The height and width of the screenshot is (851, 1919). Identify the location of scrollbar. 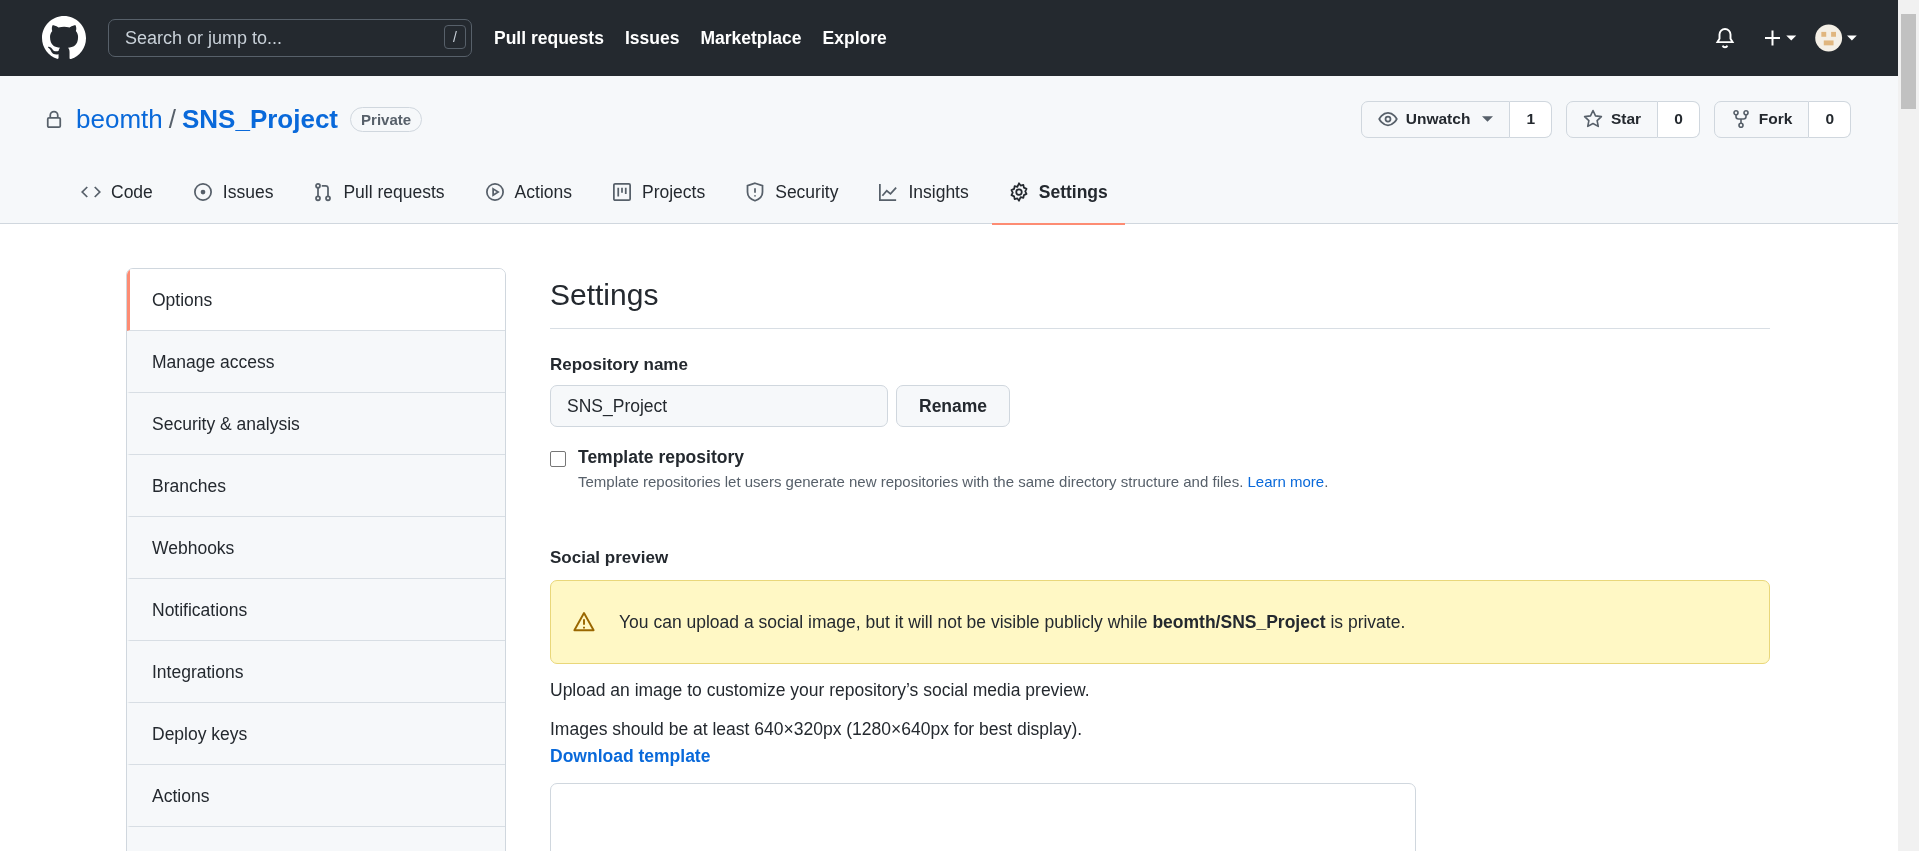
(1908, 425).